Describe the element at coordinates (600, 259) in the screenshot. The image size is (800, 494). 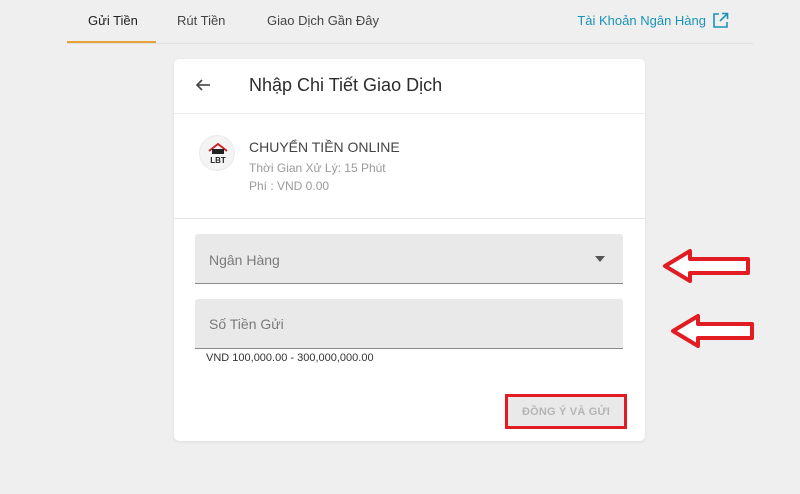
I see `caret-down-icon` at that location.